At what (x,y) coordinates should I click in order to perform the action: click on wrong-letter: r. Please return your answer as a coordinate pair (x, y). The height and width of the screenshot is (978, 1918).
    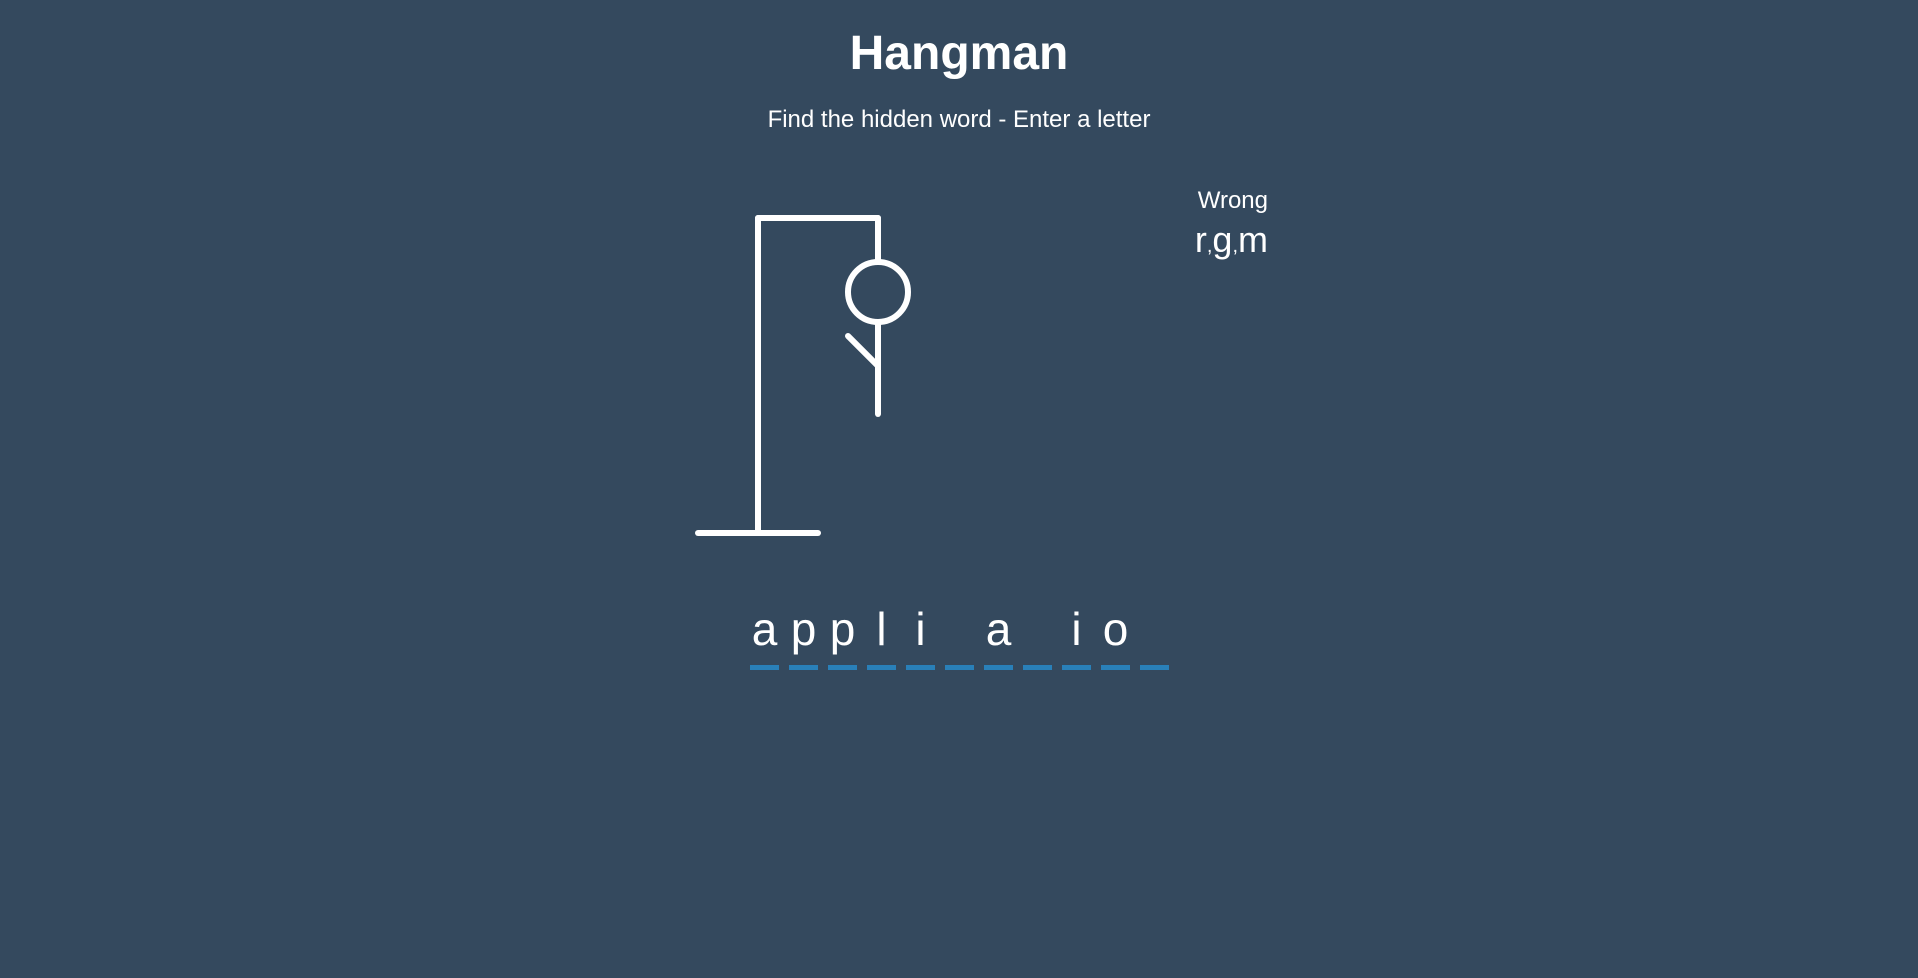
    Looking at the image, I should click on (1200, 239).